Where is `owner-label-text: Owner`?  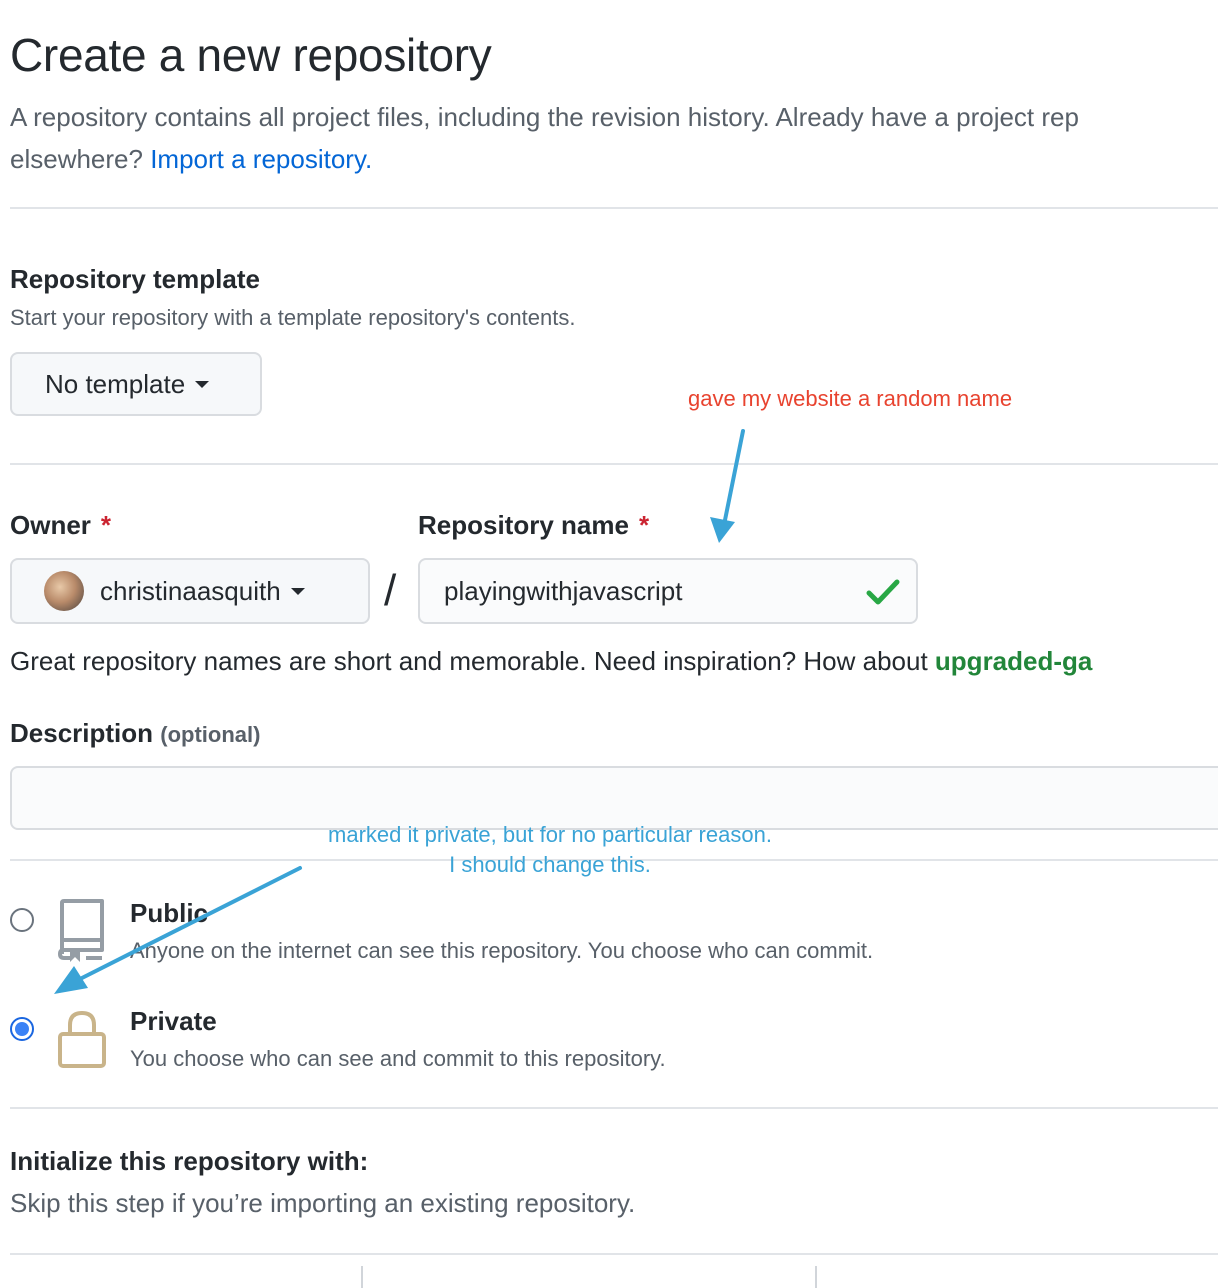
owner-label-text: Owner is located at coordinates (50, 525).